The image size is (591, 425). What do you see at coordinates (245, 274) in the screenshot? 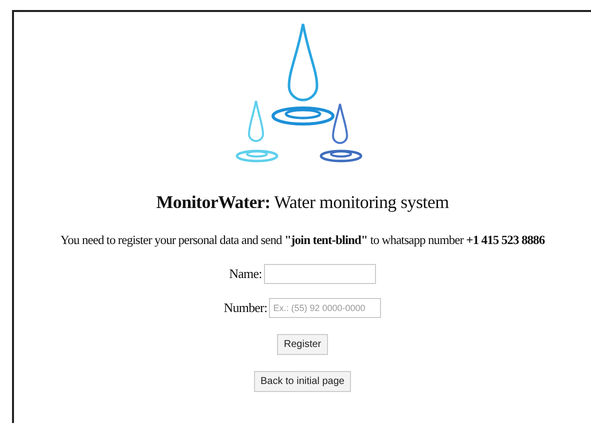
I see `field-label: Name:` at bounding box center [245, 274].